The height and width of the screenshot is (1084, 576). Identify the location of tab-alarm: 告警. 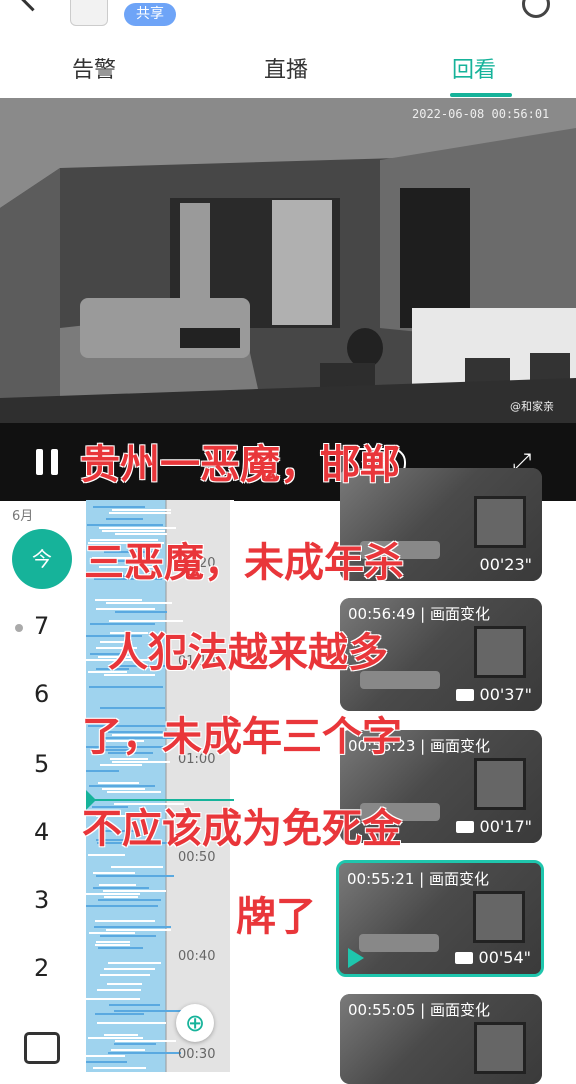
(94, 68).